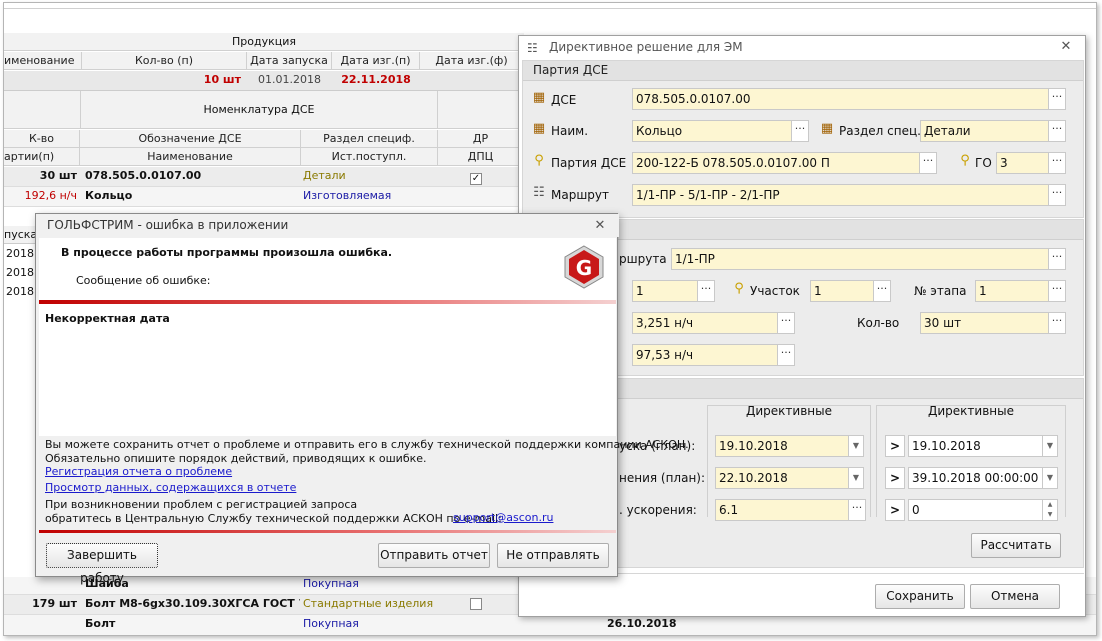 The height and width of the screenshot is (641, 1102). What do you see at coordinates (50, 195) in the screenshot?
I see `row2-rate: 192,6 н/ч` at bounding box center [50, 195].